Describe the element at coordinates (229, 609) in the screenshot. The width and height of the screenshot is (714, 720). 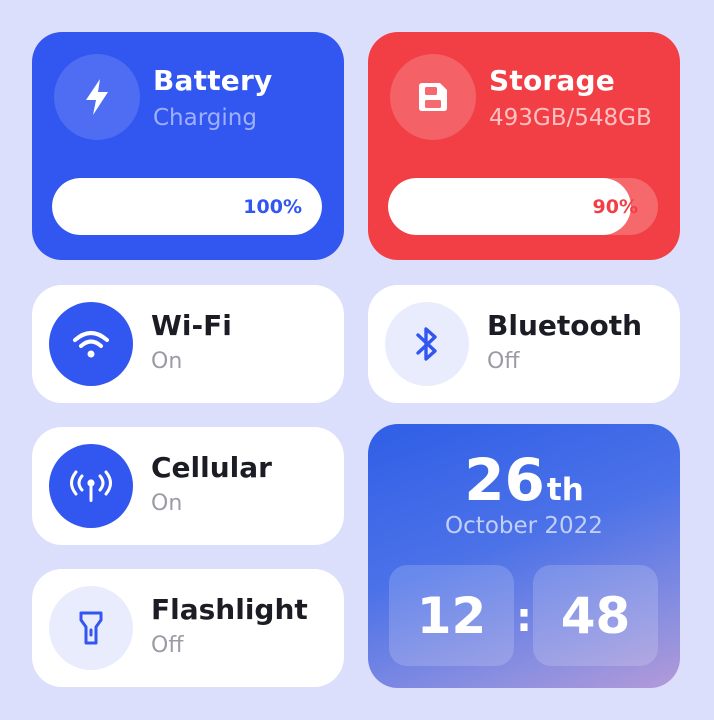
I see `flashlight-label: Flashlight` at that location.